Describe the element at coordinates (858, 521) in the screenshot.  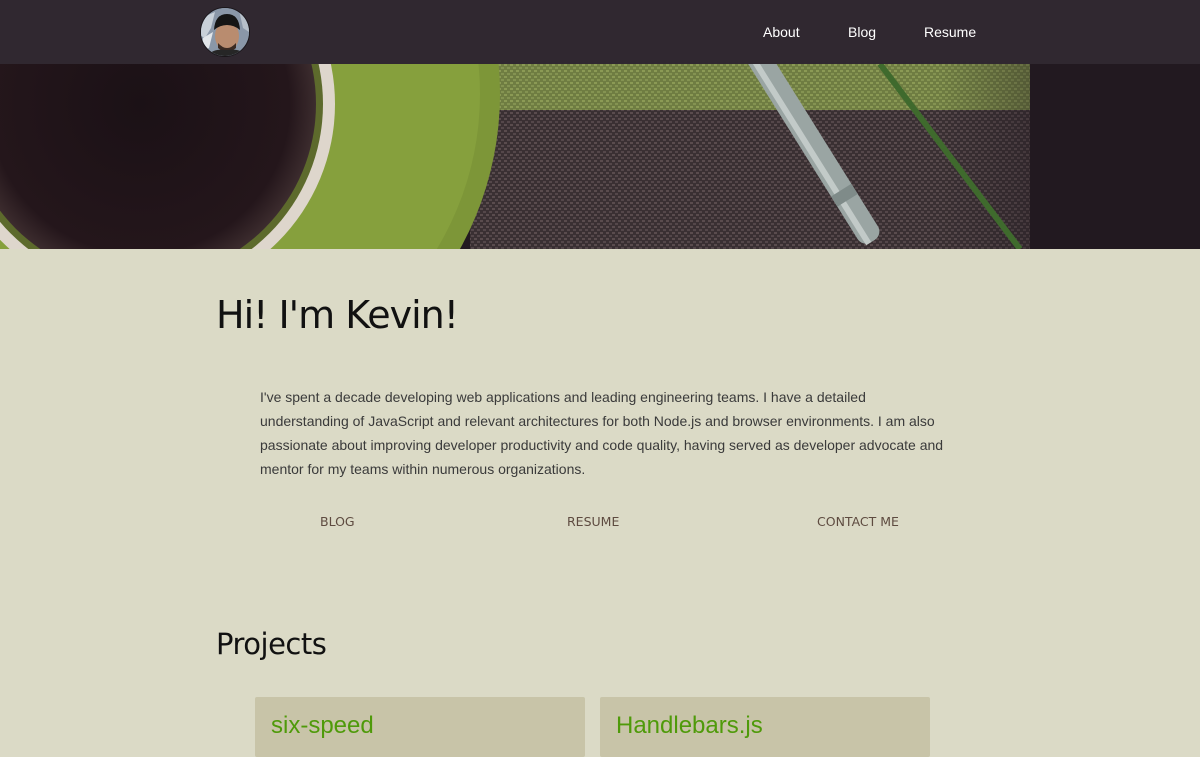
I see `contact-me-link: CONTACT ME` at that location.